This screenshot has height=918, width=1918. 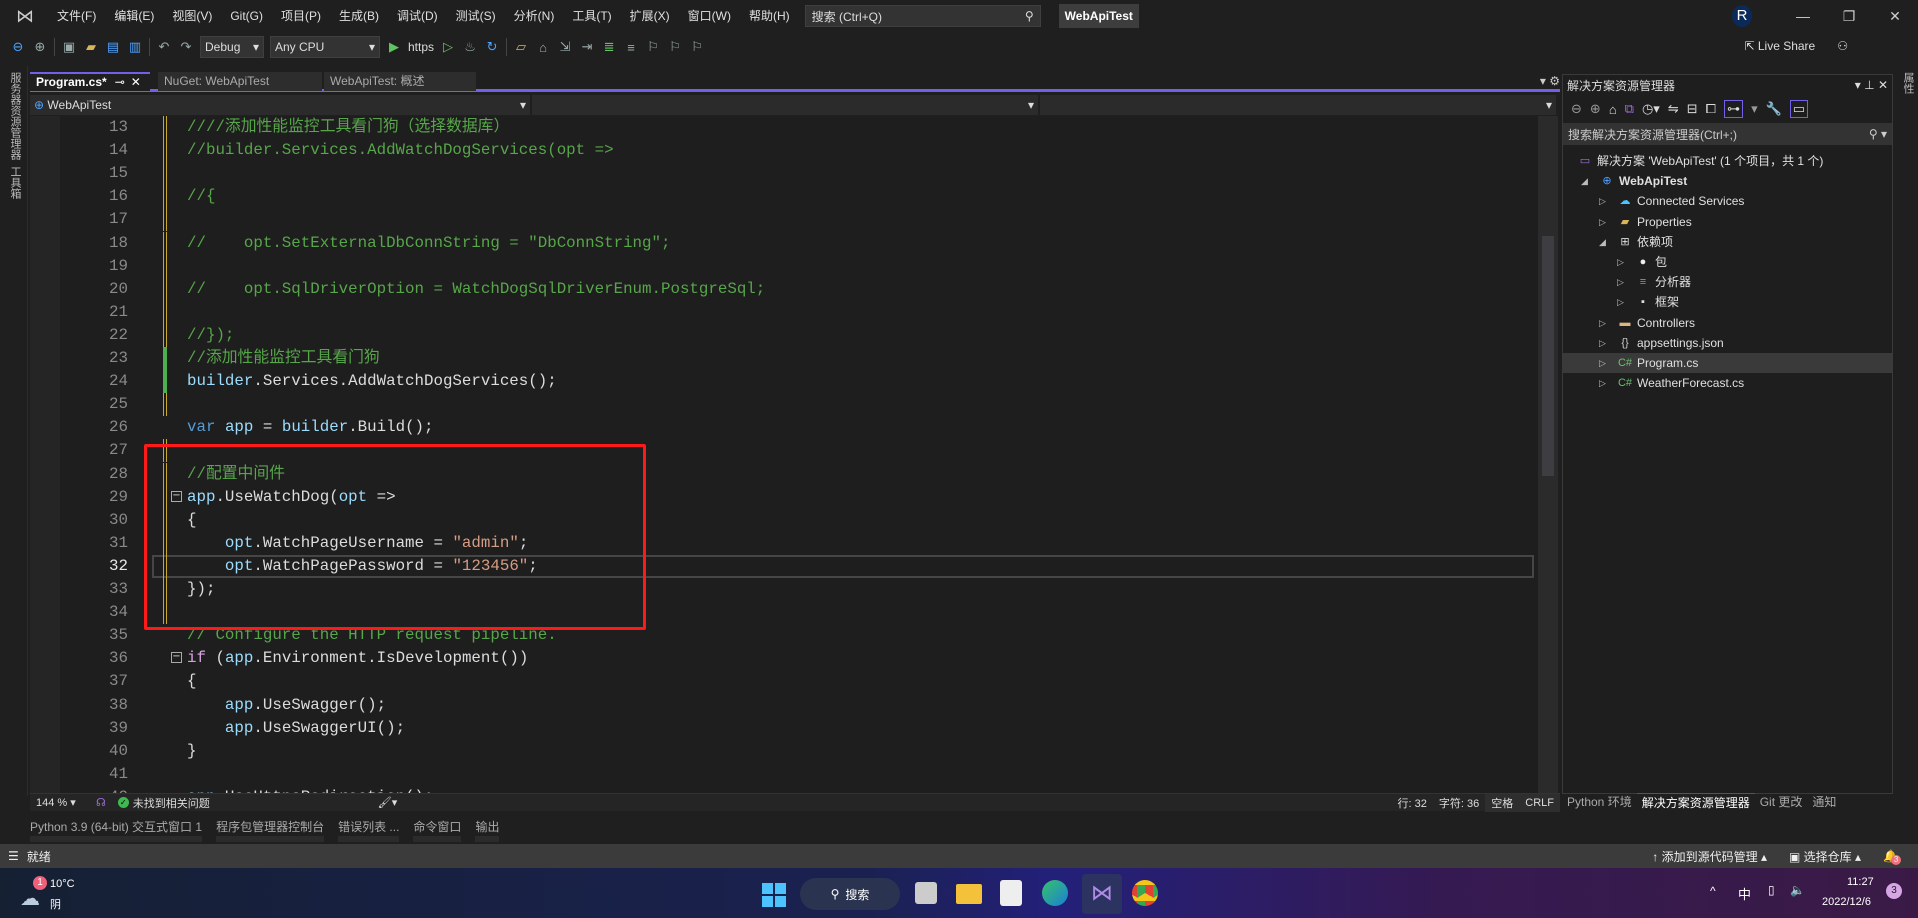 I want to click on vertical-scrollbar, so click(x=1548, y=454).